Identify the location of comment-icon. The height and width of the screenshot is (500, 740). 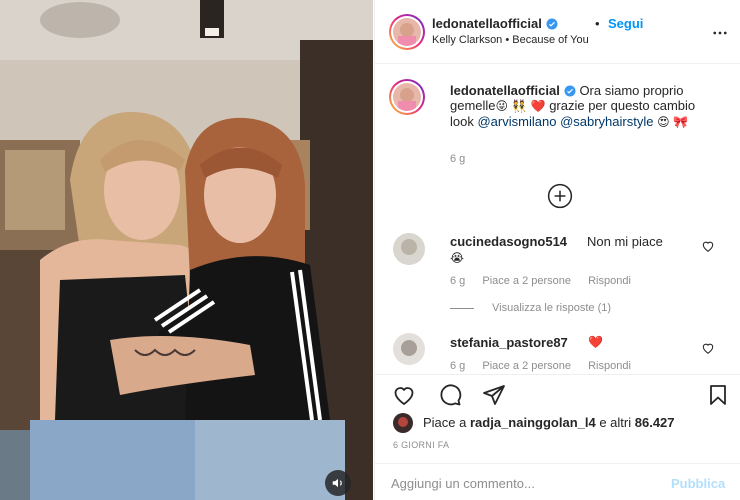
(450, 395).